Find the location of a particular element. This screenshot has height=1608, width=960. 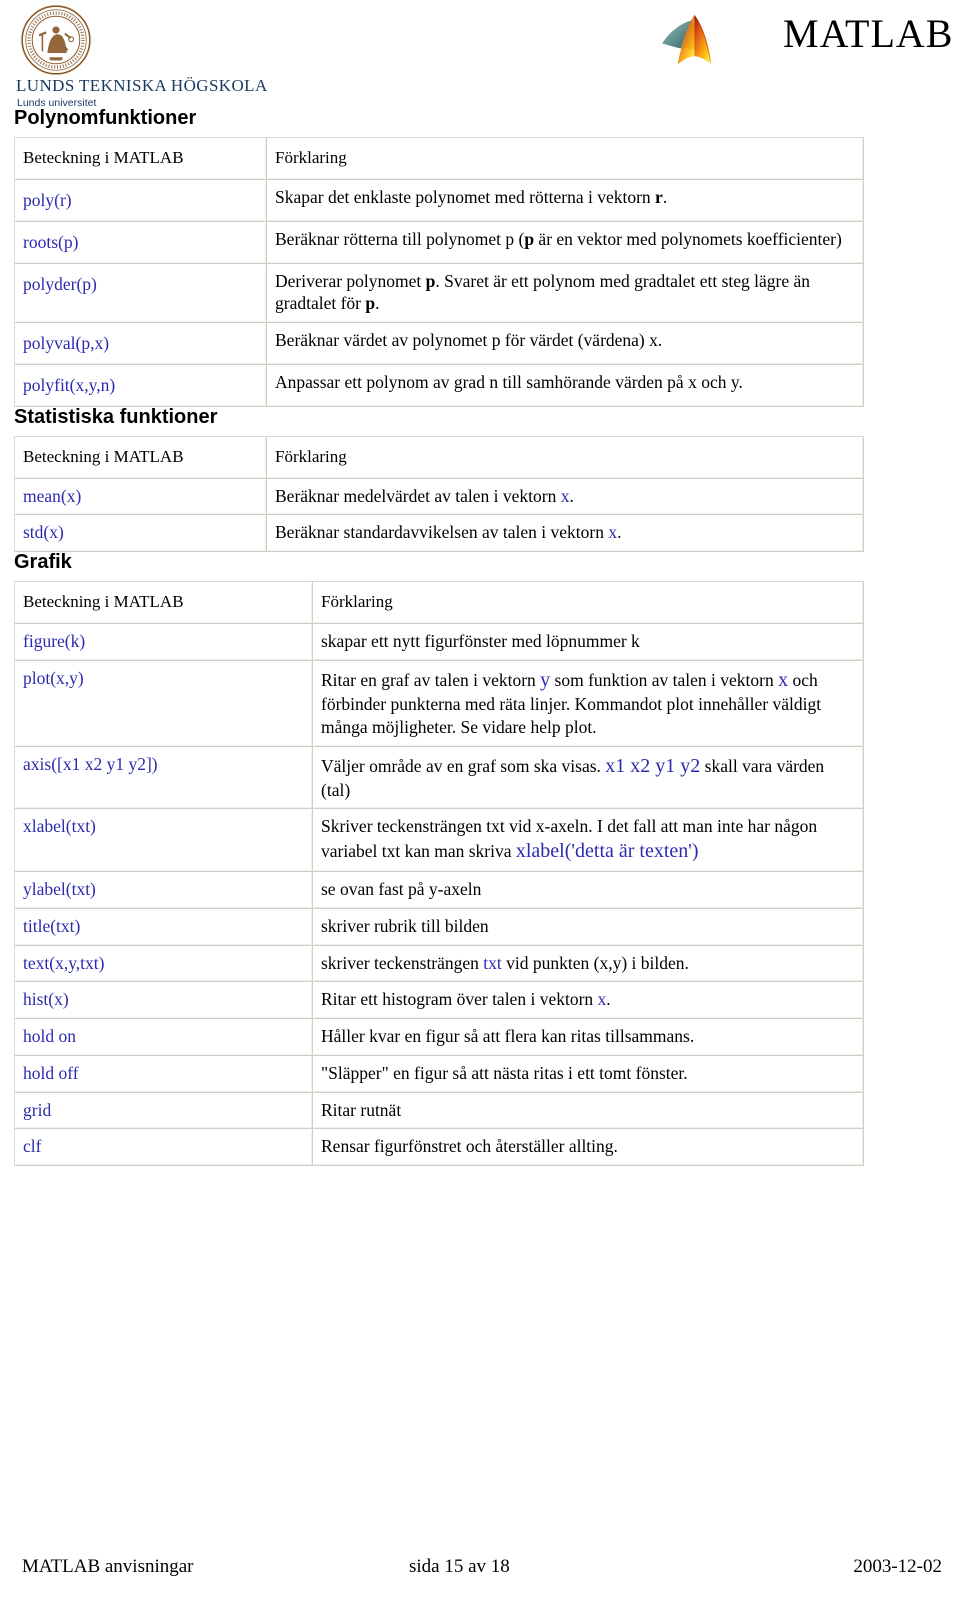

function-name: figure(k) is located at coordinates (164, 643).